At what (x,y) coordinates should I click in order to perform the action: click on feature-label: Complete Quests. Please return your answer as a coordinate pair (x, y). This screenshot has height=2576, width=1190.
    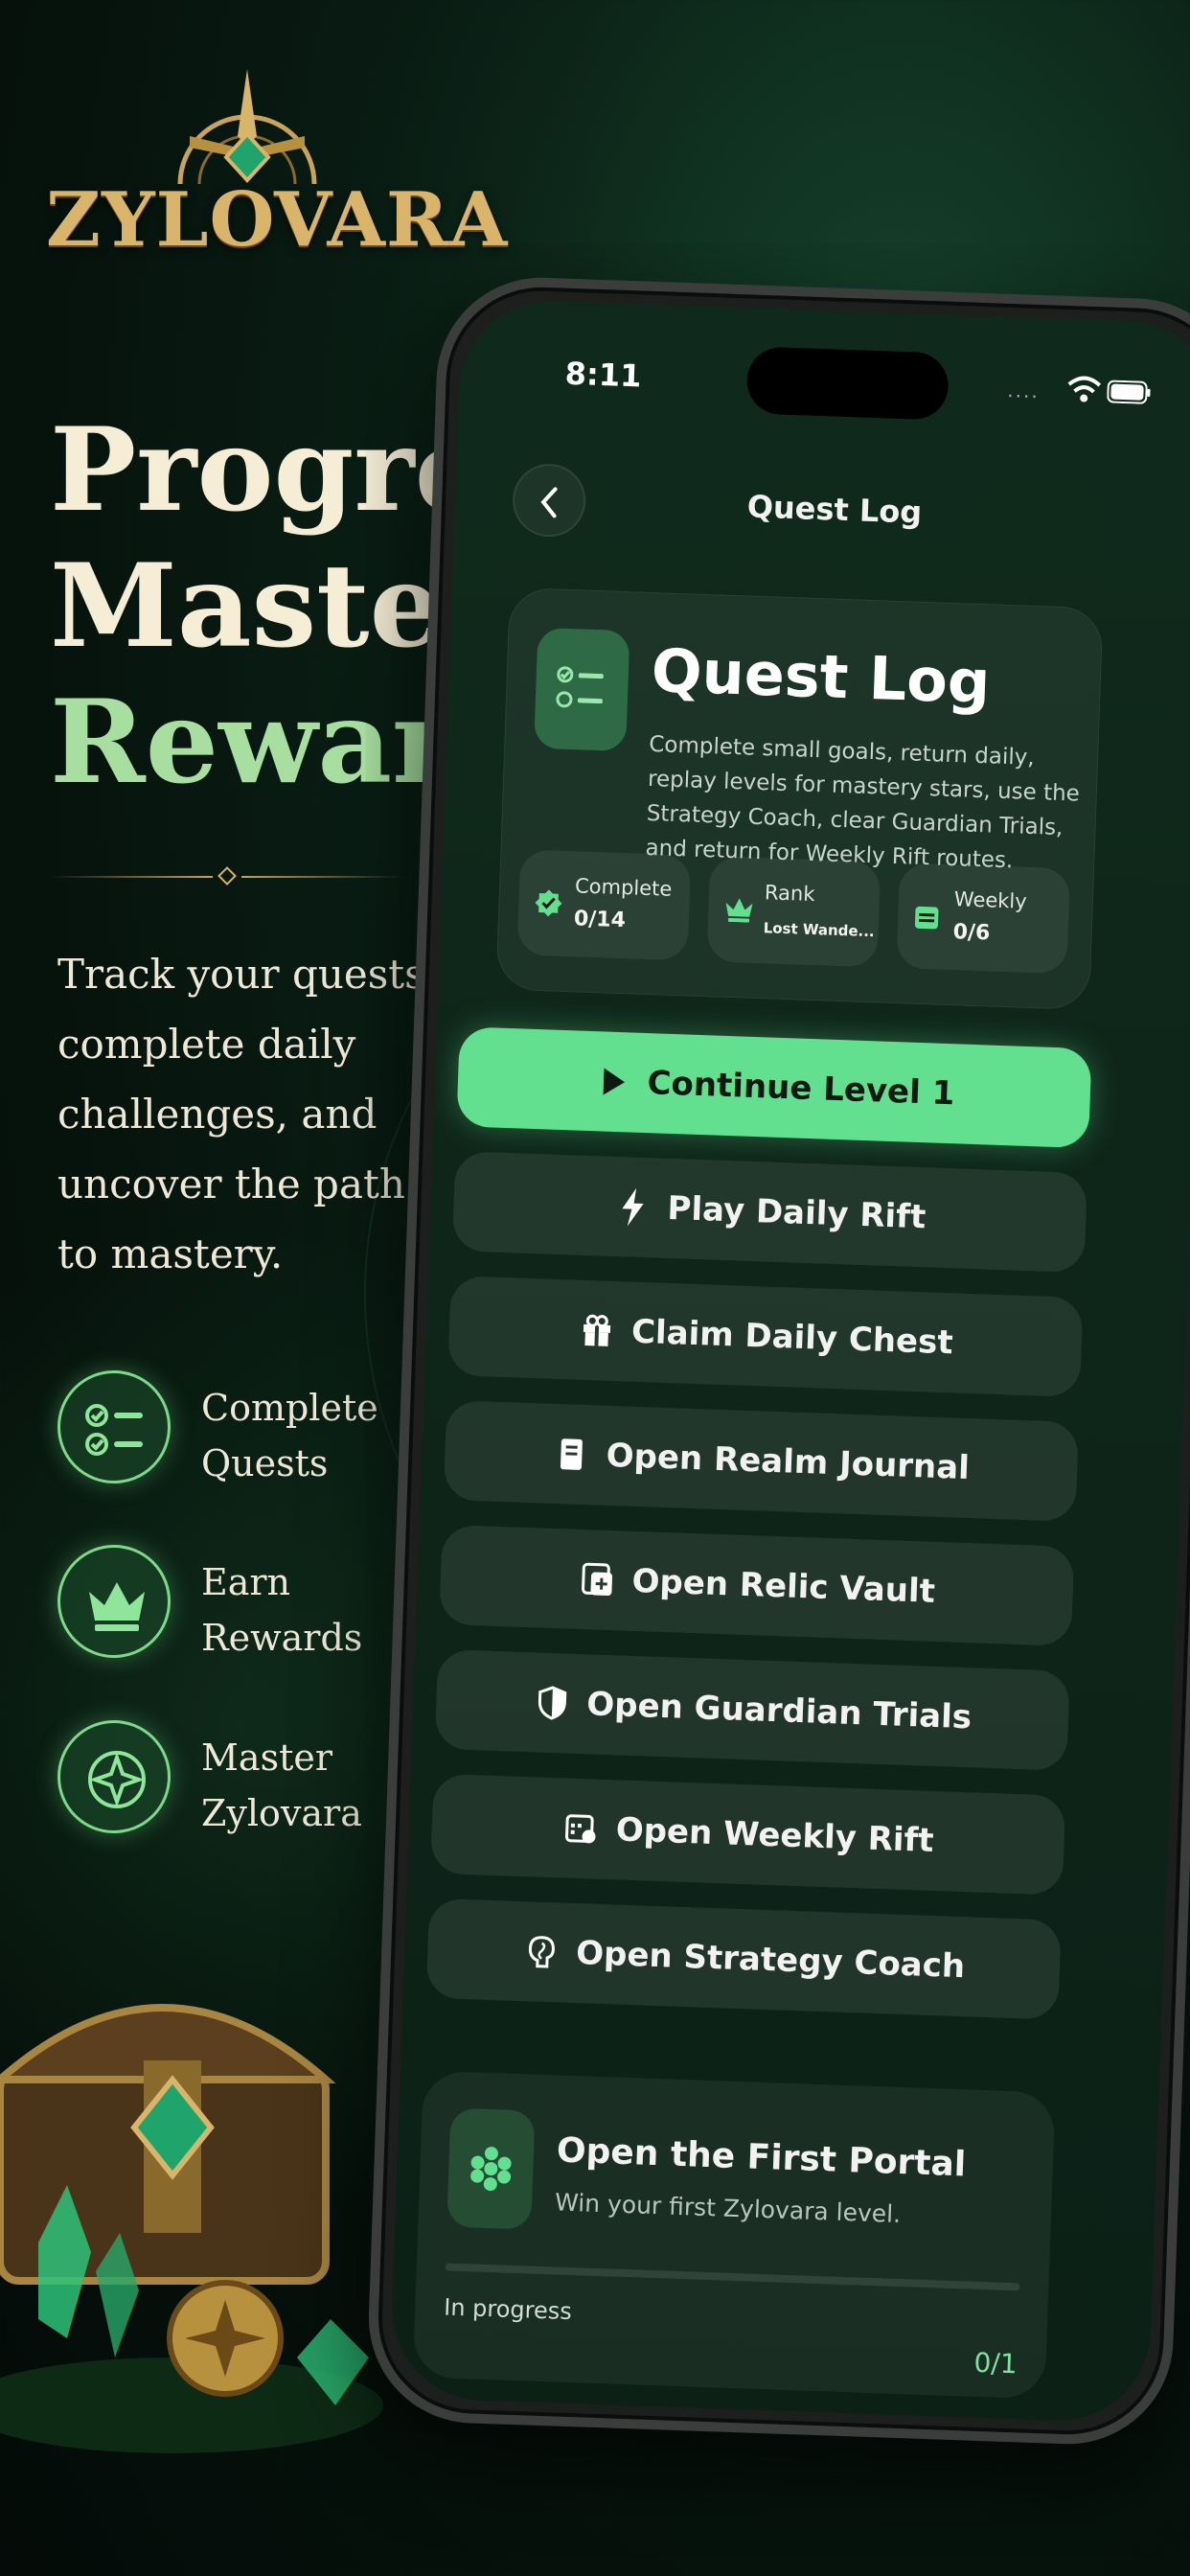
    Looking at the image, I should click on (289, 1435).